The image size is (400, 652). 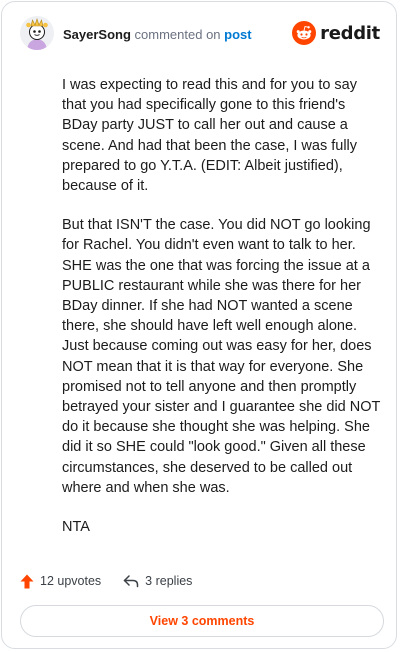 I want to click on reddit-logo: reddit, so click(x=336, y=33).